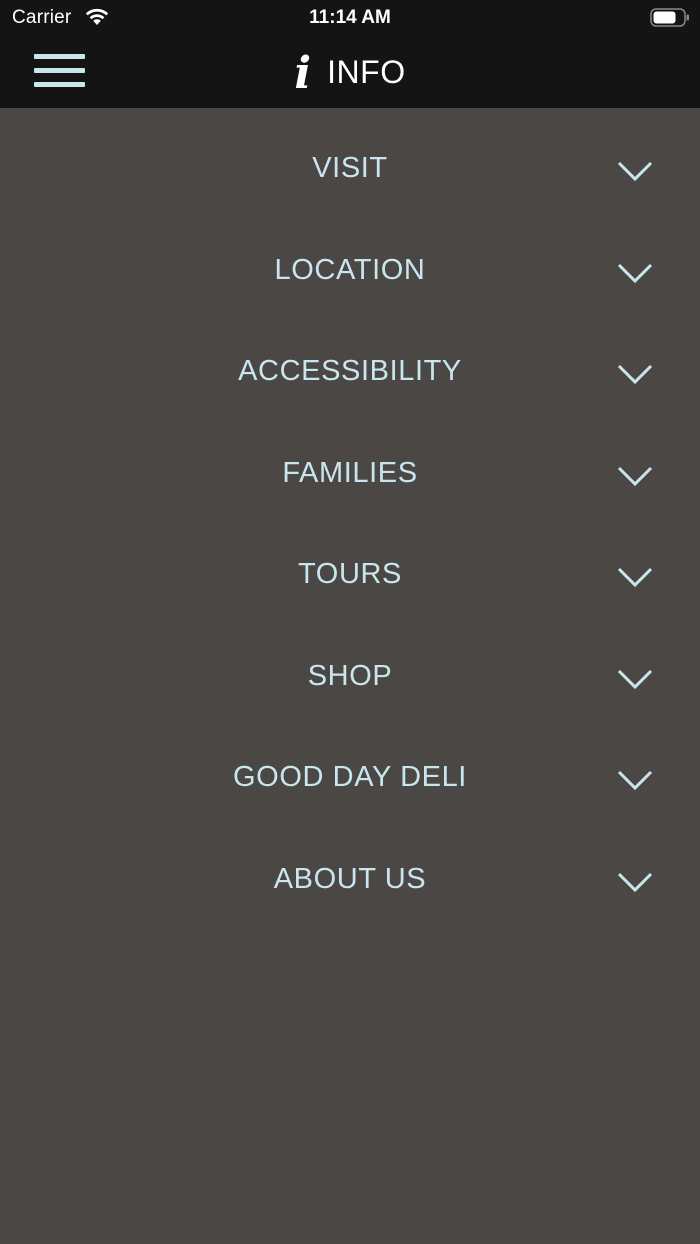  I want to click on menu-item-visit: VISIT, so click(350, 173).